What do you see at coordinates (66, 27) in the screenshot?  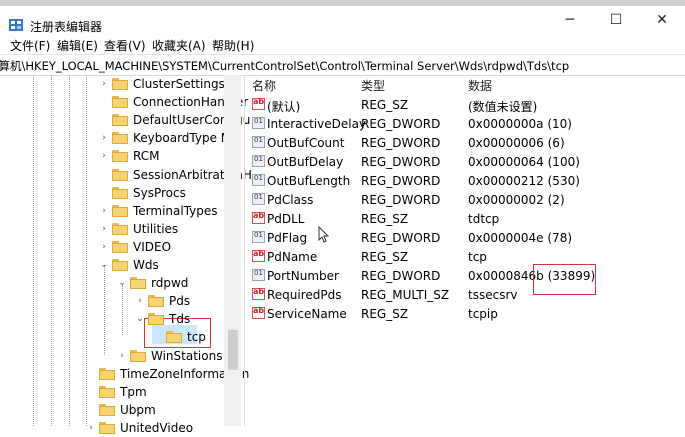 I see `window-title: 注册表编辑器` at bounding box center [66, 27].